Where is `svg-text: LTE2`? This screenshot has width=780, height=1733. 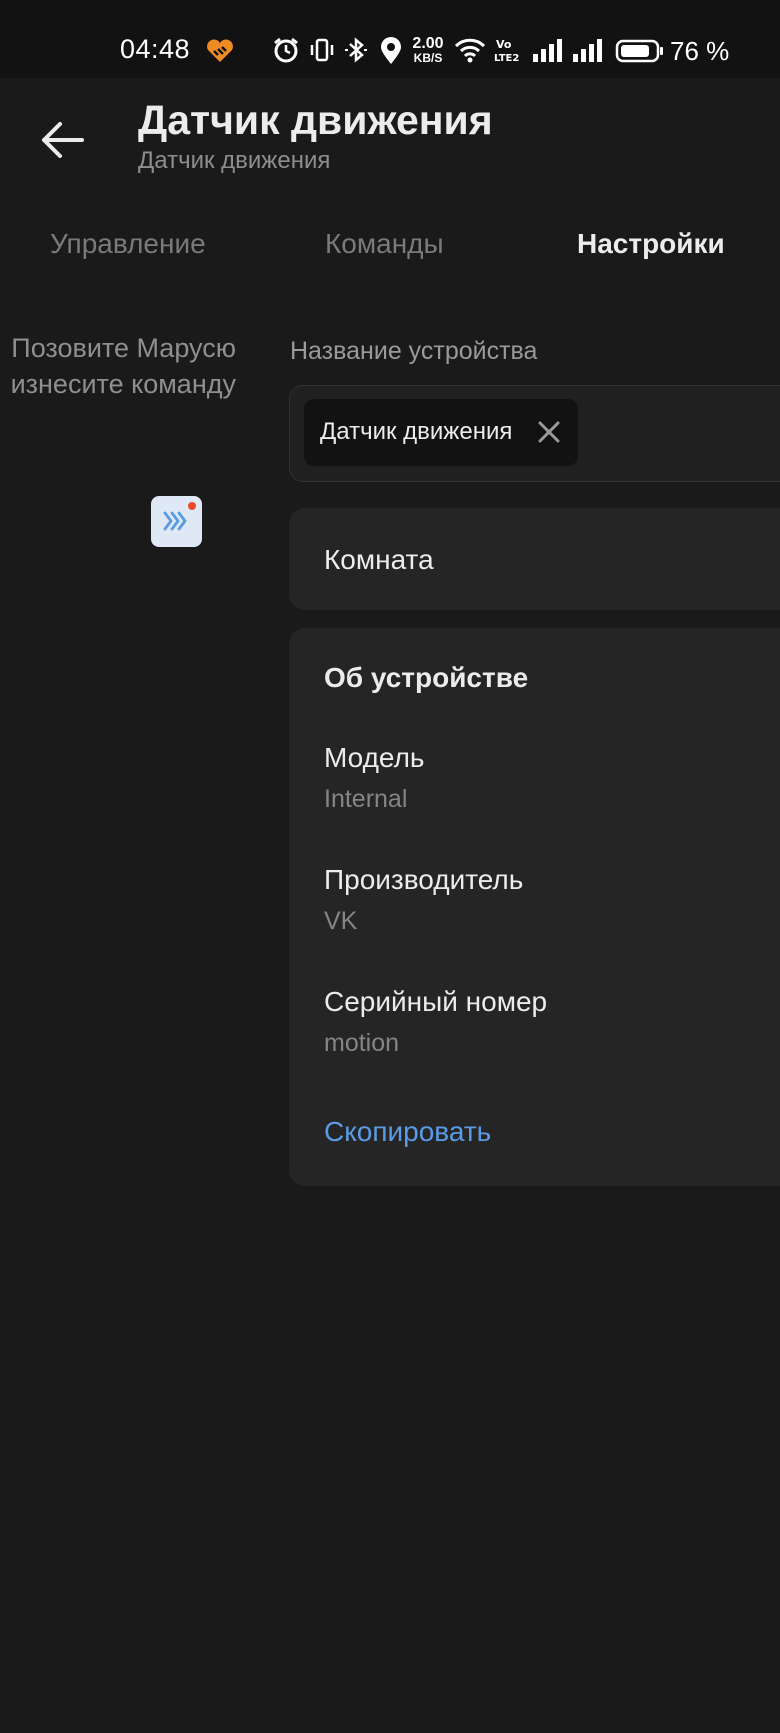 svg-text: LTE2 is located at coordinates (506, 58).